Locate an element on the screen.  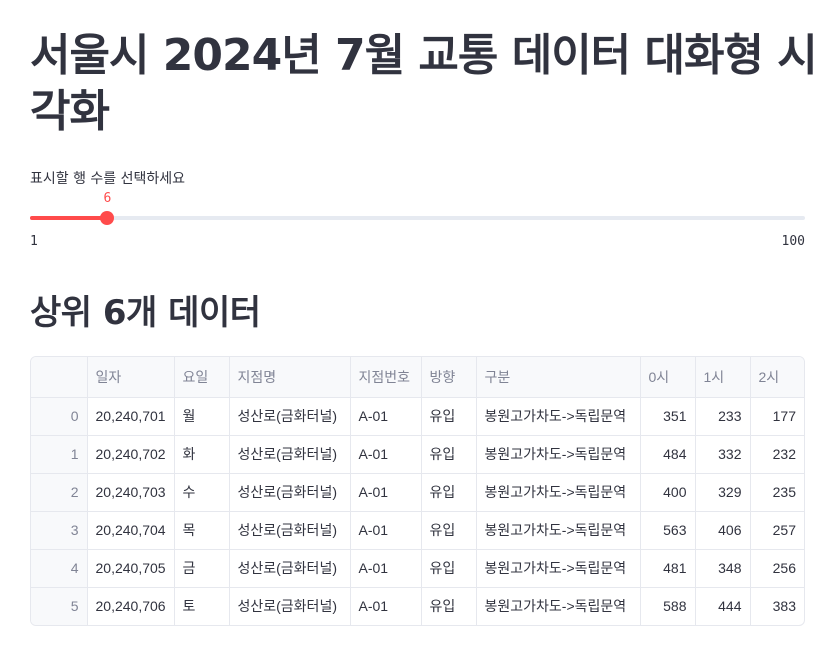
date-cell: 20,240,704 is located at coordinates (131, 530).